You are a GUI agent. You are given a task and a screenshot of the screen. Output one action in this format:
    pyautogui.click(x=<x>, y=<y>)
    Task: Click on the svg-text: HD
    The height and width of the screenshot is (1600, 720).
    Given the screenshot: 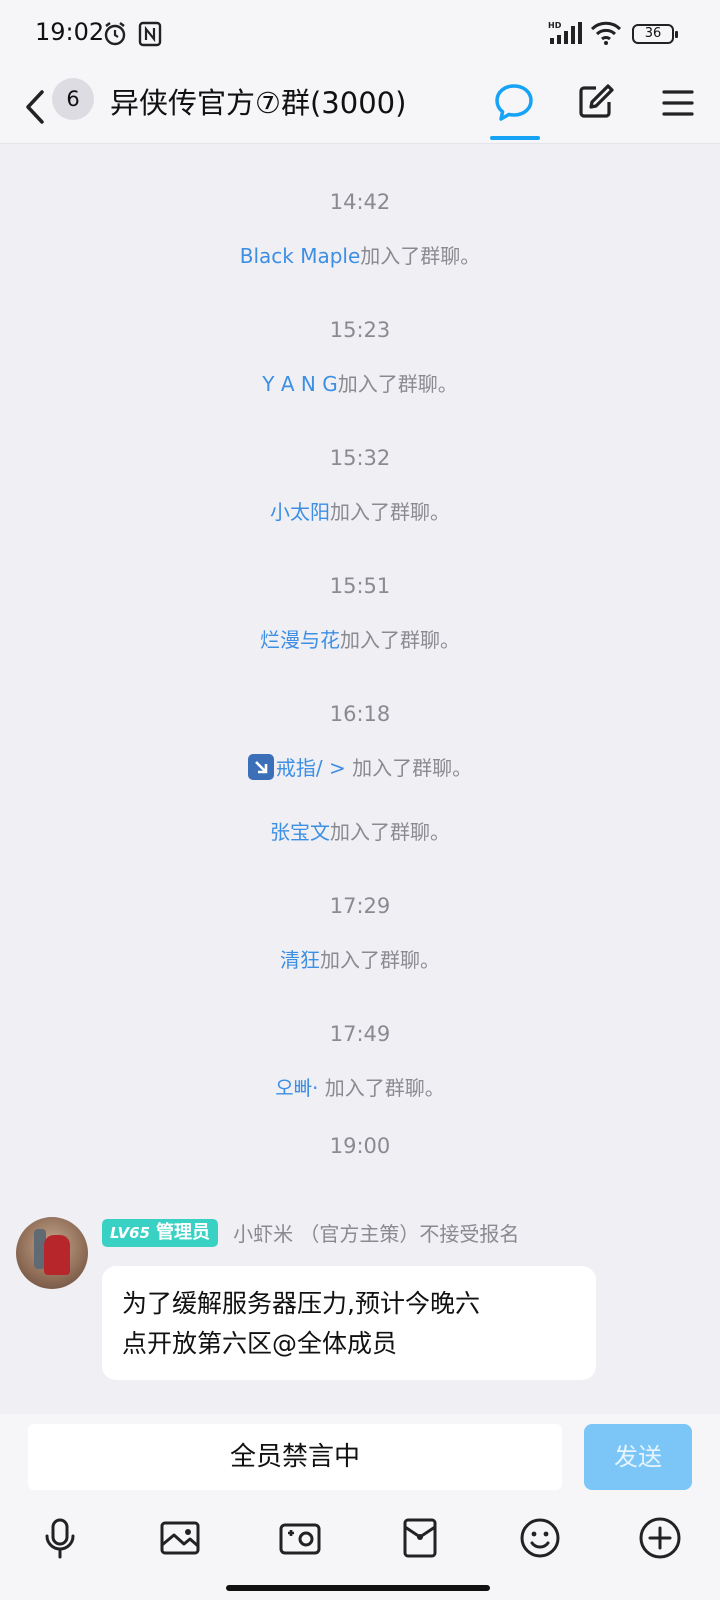 What is the action you would take?
    pyautogui.click(x=555, y=25)
    